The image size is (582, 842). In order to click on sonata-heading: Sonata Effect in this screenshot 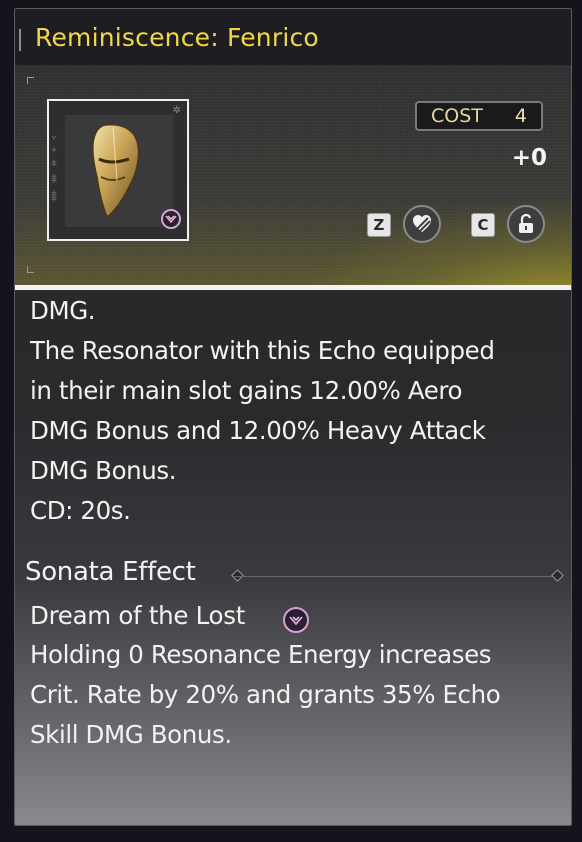, I will do `click(110, 572)`.